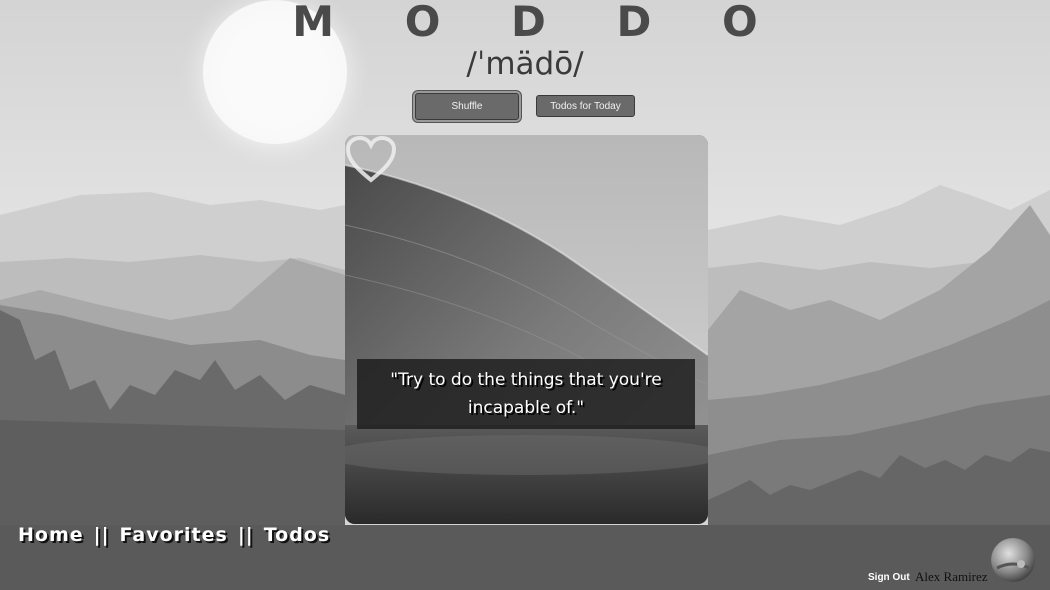  I want to click on shuffle-button: Shuffle, so click(467, 106).